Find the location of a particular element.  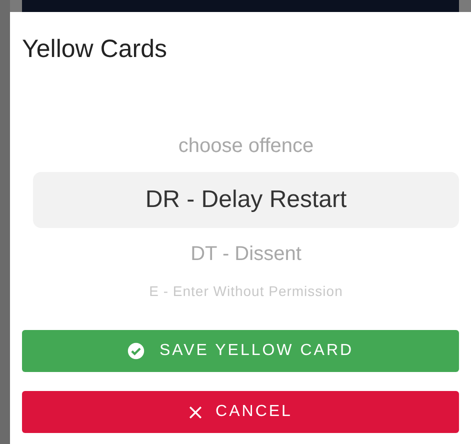

picker-option: DT - Dissent is located at coordinates (246, 254).